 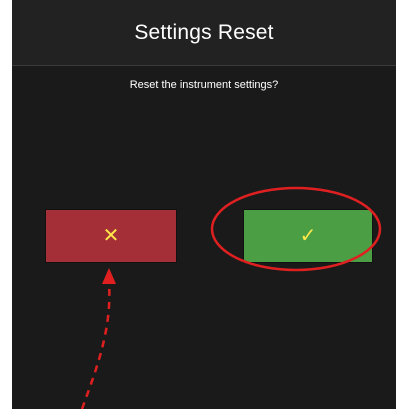 I want to click on dialog-message: Reset the instrument settings?, so click(x=204, y=85).